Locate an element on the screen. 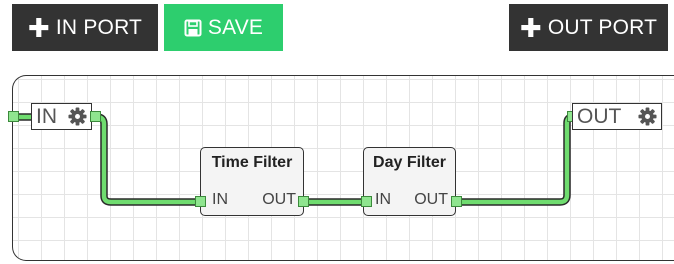 The image size is (674, 264). day-filter-input-connector is located at coordinates (366, 201).